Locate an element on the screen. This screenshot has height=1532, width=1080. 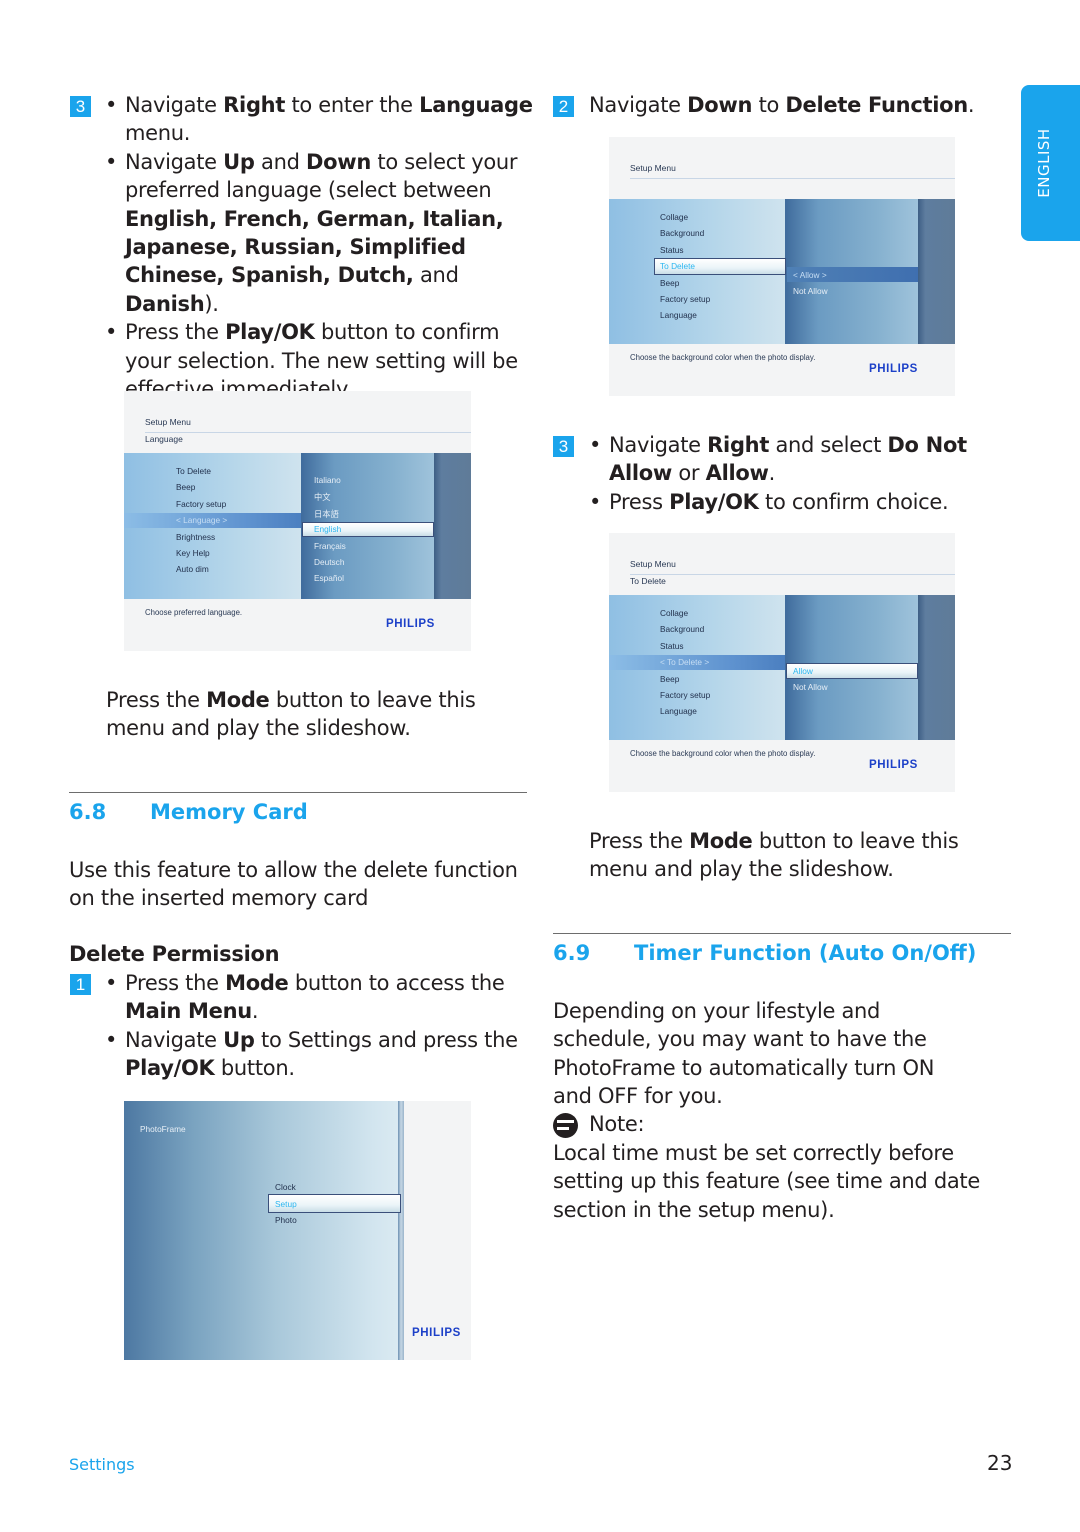
bullet-item: • Press Play/OK to confirm choice. is located at coordinates (769, 501).